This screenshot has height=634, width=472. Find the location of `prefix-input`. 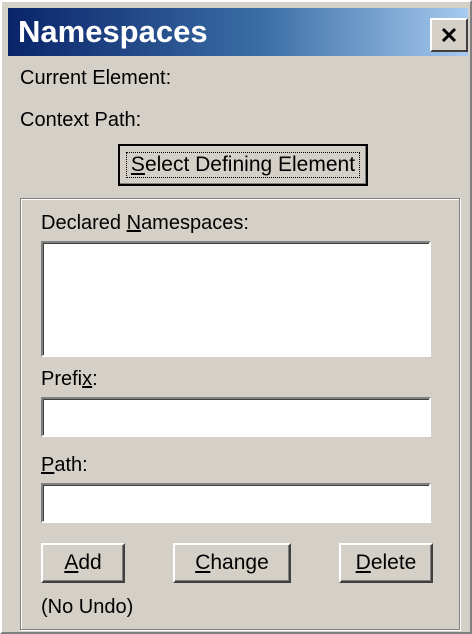

prefix-input is located at coordinates (236, 417).